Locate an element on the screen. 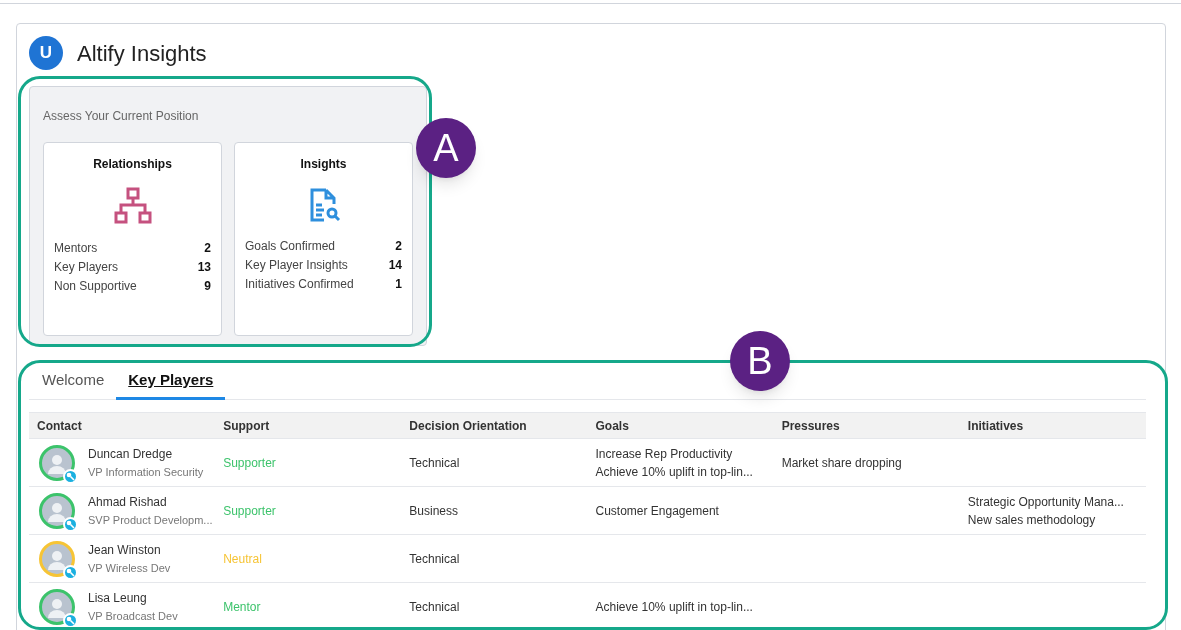 Image resolution: width=1181 pixels, height=630 pixels. table-cell-text: New sales methodology is located at coordinates (1032, 520).